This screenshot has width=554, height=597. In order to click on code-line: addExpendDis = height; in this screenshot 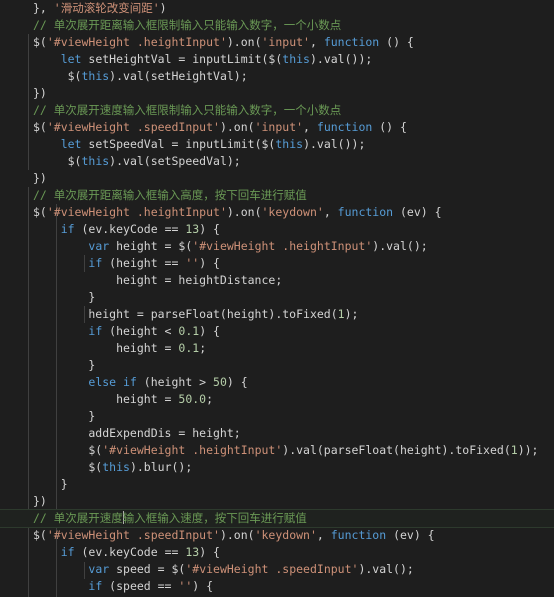, I will do `click(277, 433)`.